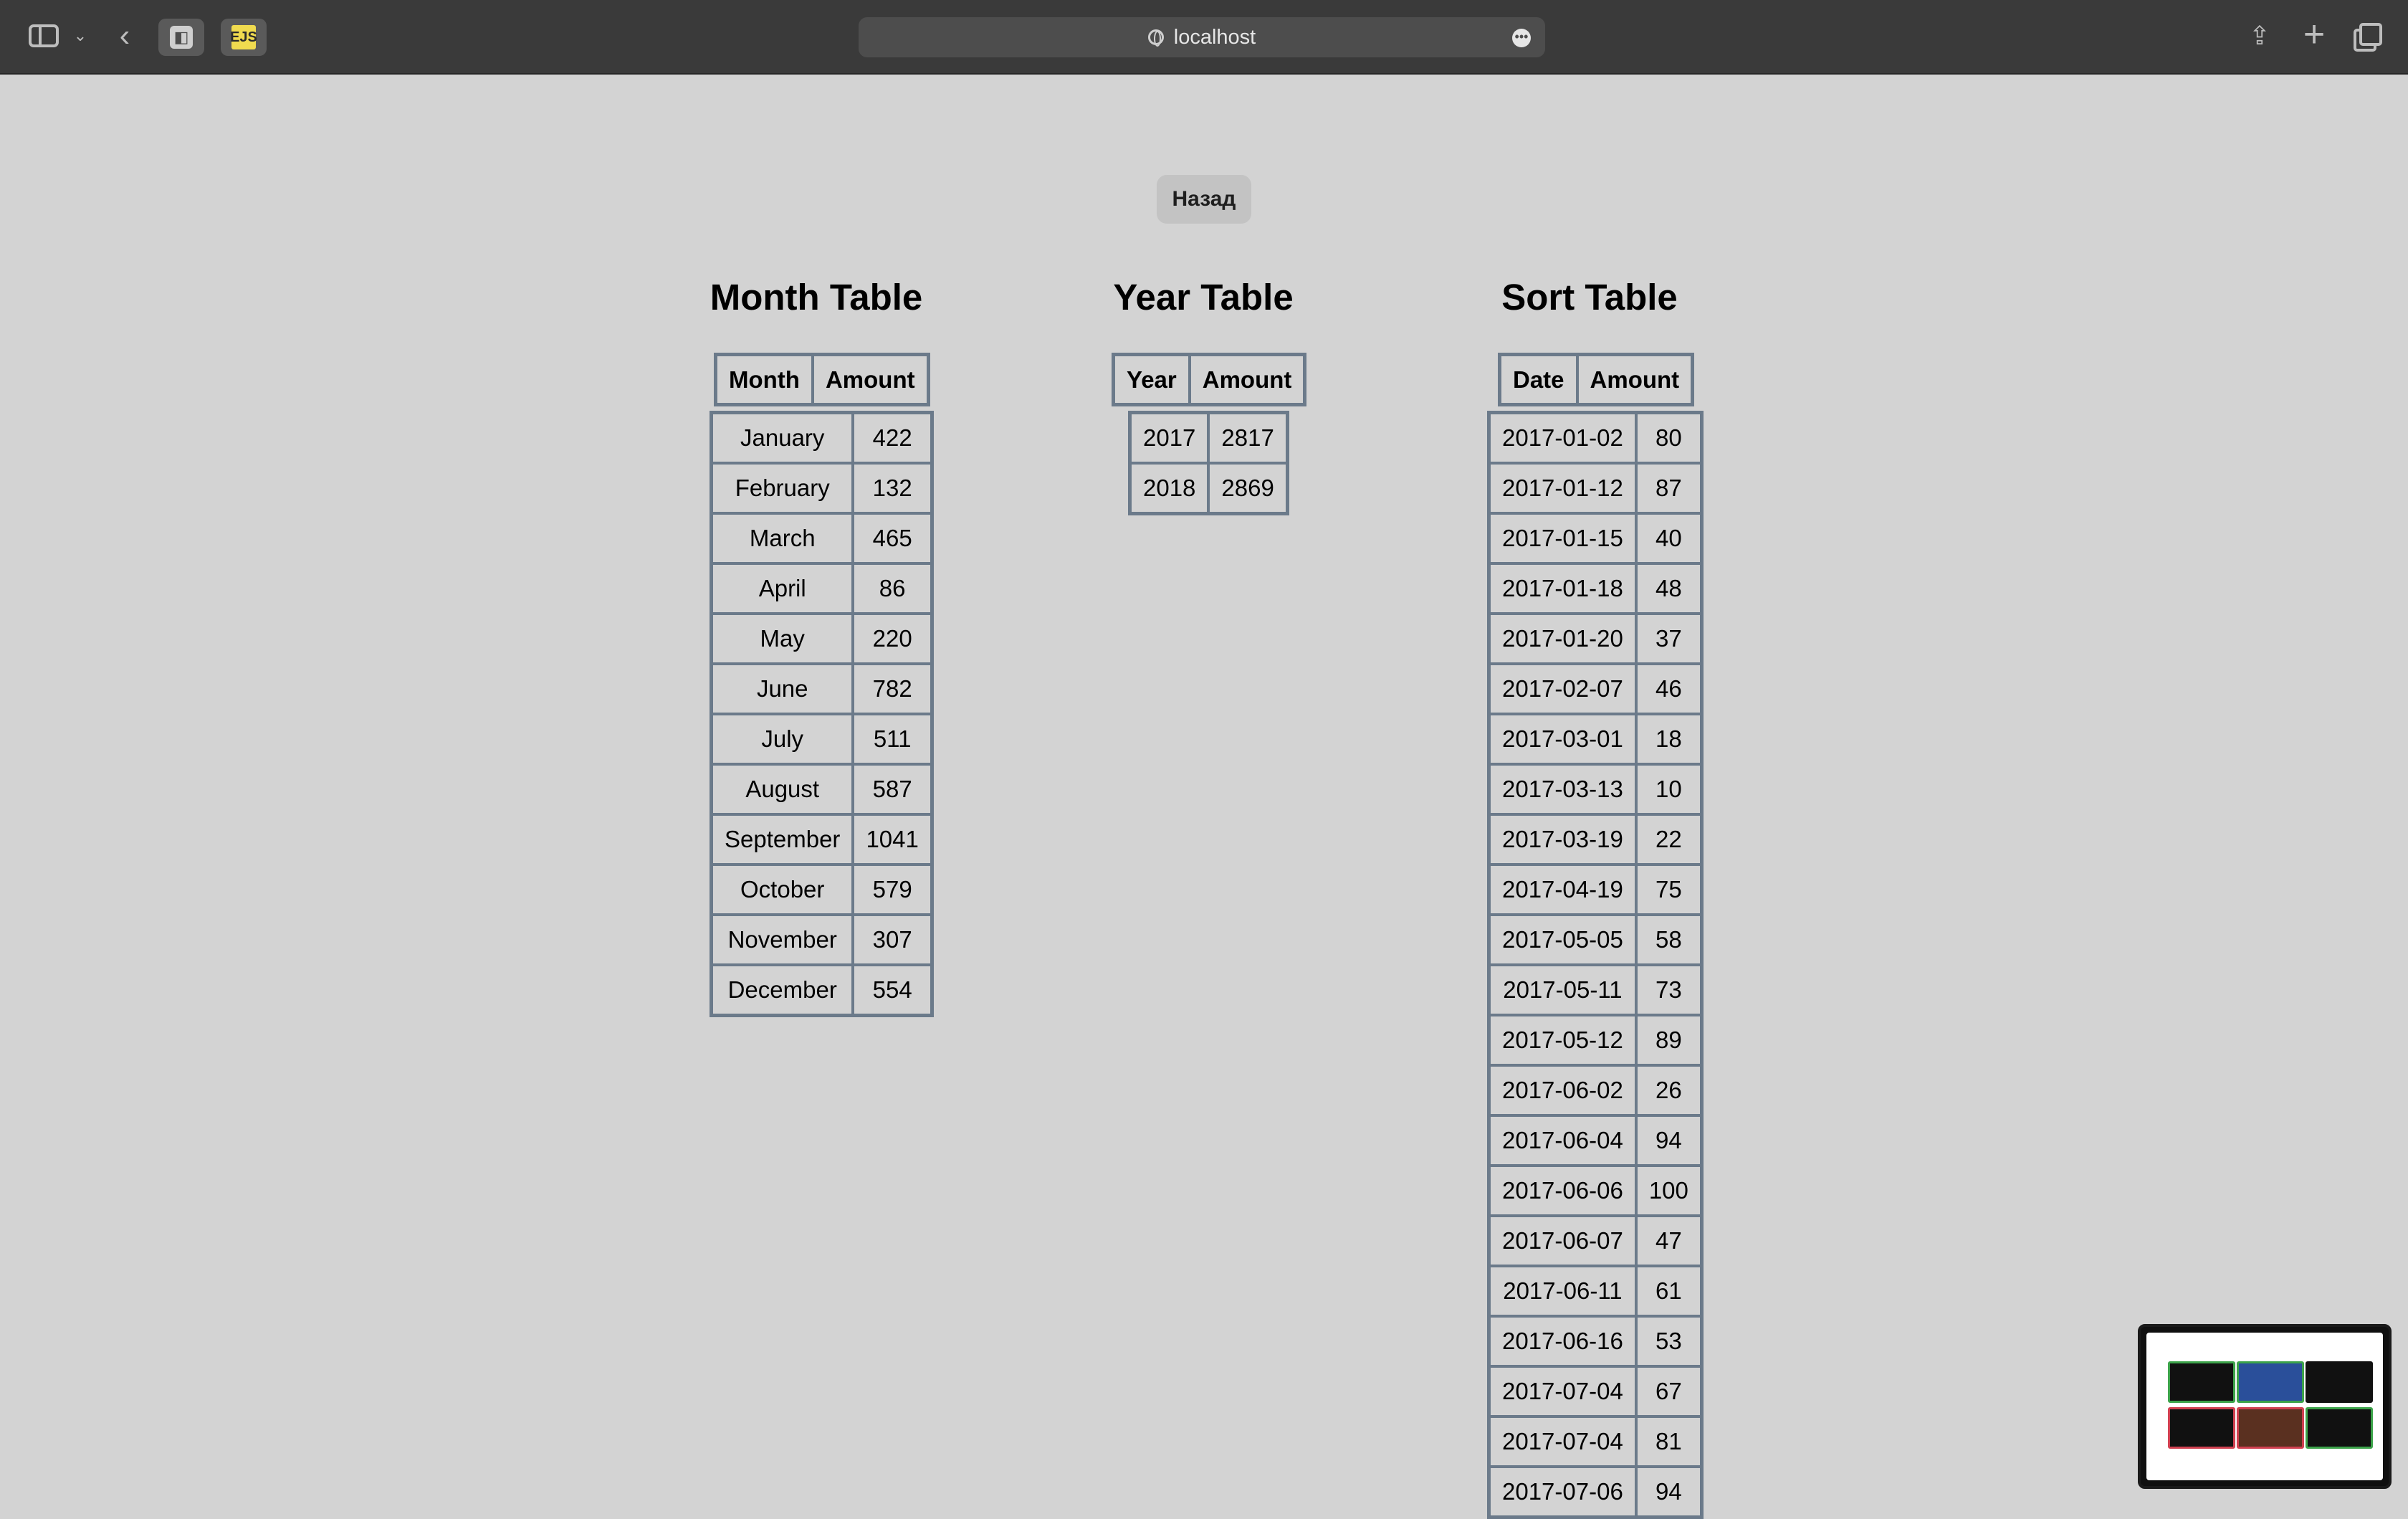 This screenshot has height=1519, width=2408. Describe the element at coordinates (1562, 1040) in the screenshot. I see `date-cell: 2017-05-12` at that location.